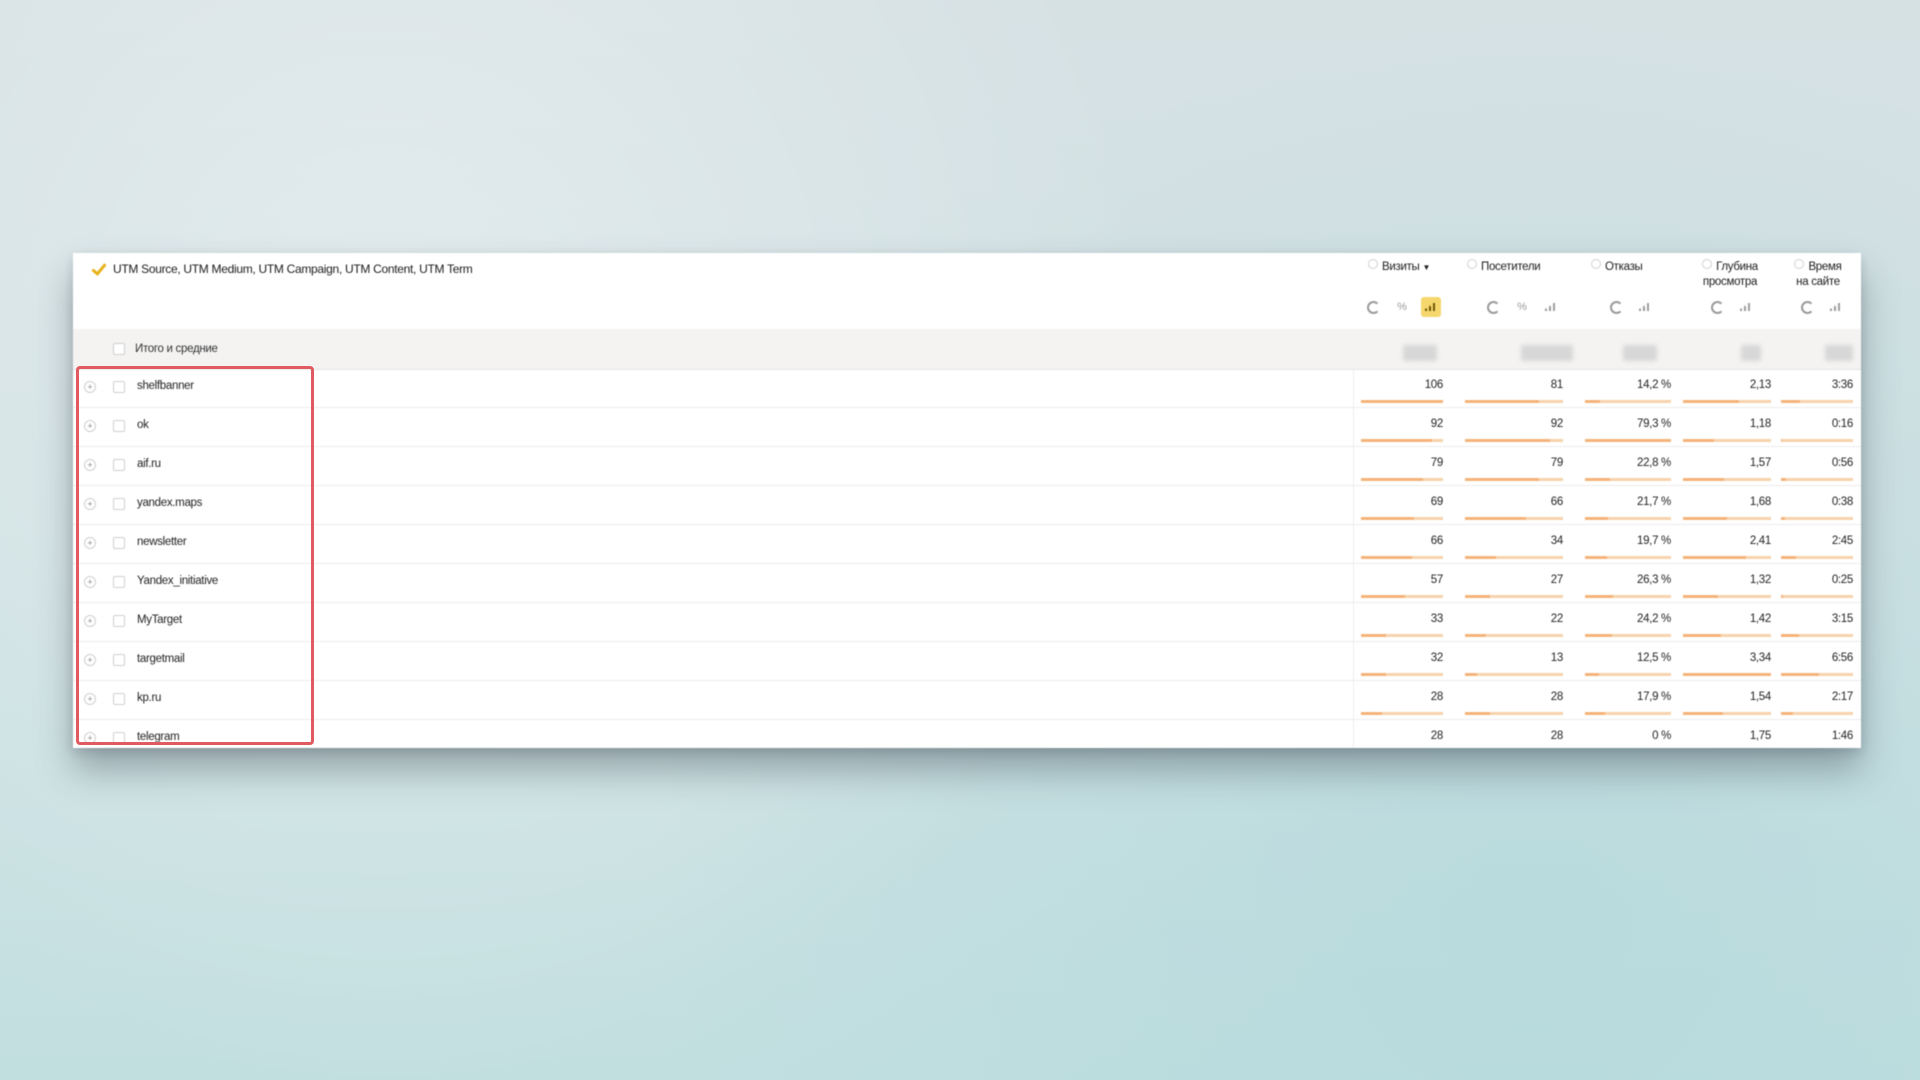 The image size is (1920, 1080). Describe the element at coordinates (1557, 385) in the screenshot. I see `cell-visitors: 81` at that location.